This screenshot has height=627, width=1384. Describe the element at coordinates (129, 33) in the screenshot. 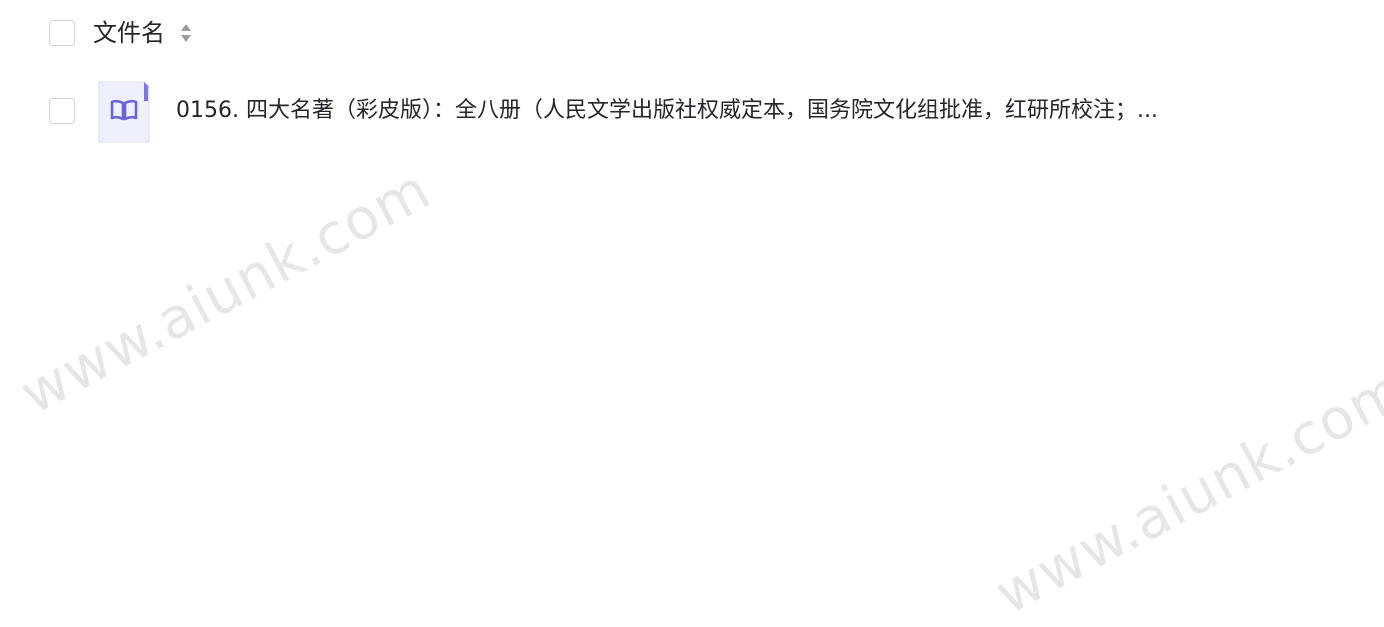

I see `column-header-filename: 文件名` at that location.